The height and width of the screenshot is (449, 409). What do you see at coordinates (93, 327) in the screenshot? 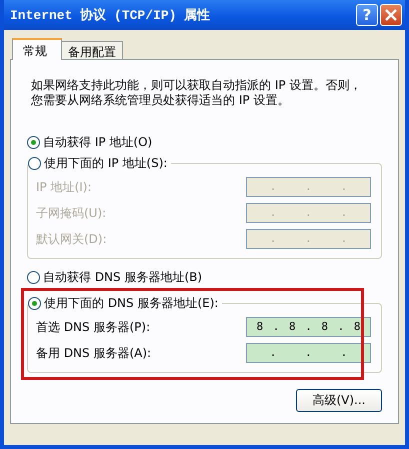
I see `field-label: 首选 DNS 服务器(P):` at bounding box center [93, 327].